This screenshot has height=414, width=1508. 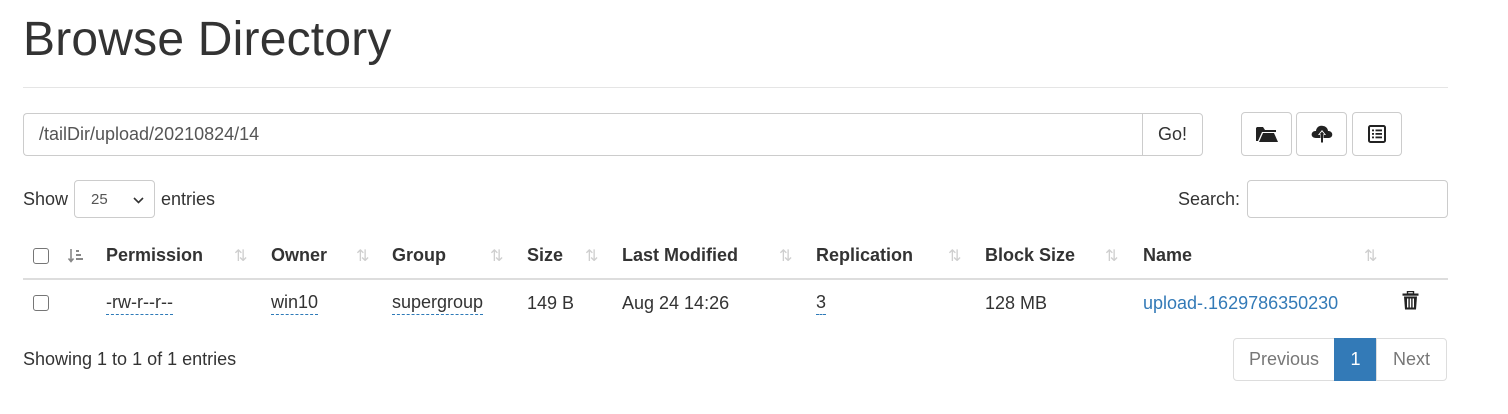 I want to click on trash-icon, so click(x=1410, y=302).